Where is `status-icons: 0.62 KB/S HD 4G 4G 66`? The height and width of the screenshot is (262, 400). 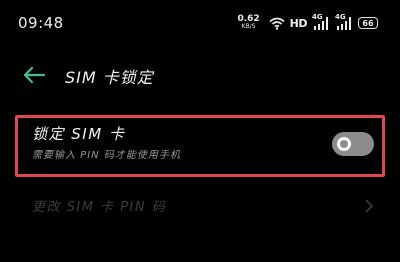
status-icons: 0.62 KB/S HD 4G 4G 66 is located at coordinates (307, 23).